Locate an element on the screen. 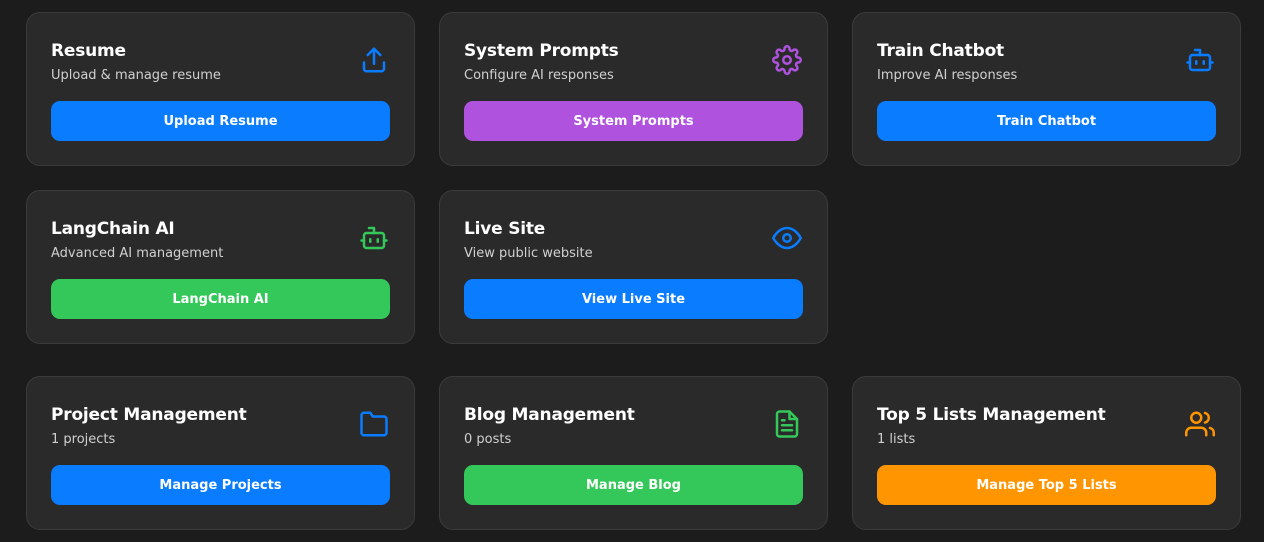 This screenshot has height=542, width=1264. manage-projects-button: Manage Projects is located at coordinates (220, 485).